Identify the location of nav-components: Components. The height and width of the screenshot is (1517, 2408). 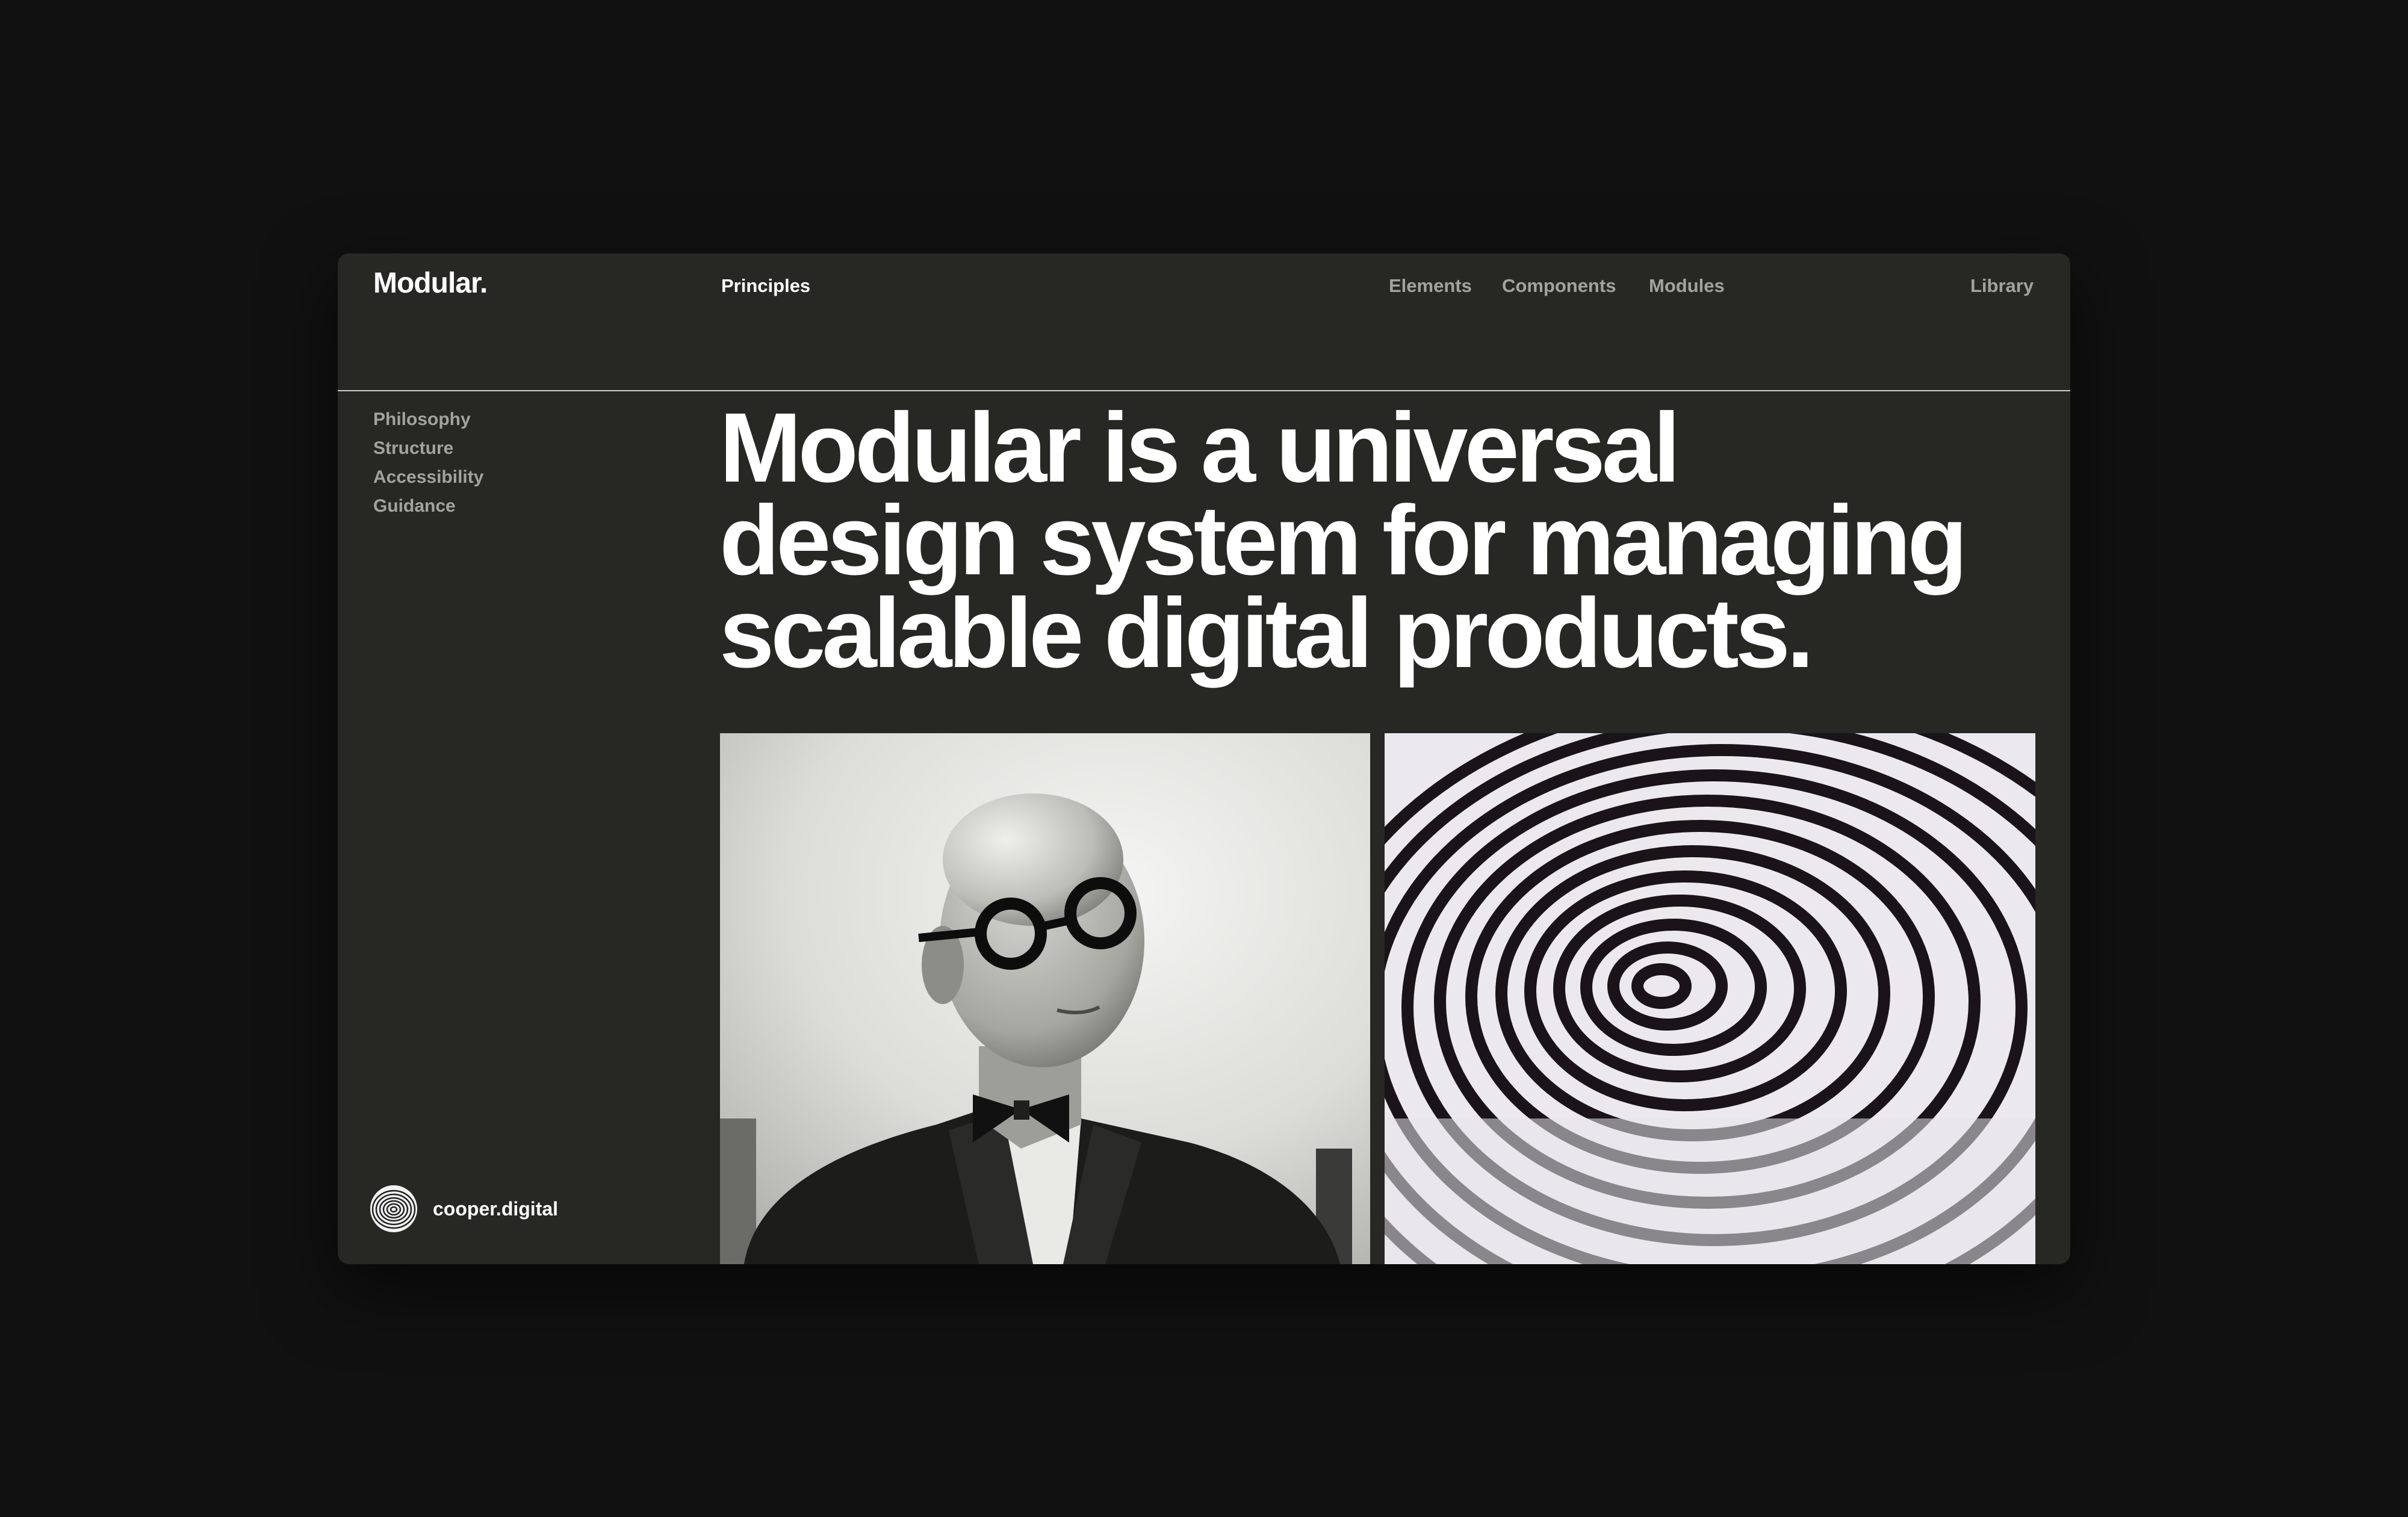
(1559, 286).